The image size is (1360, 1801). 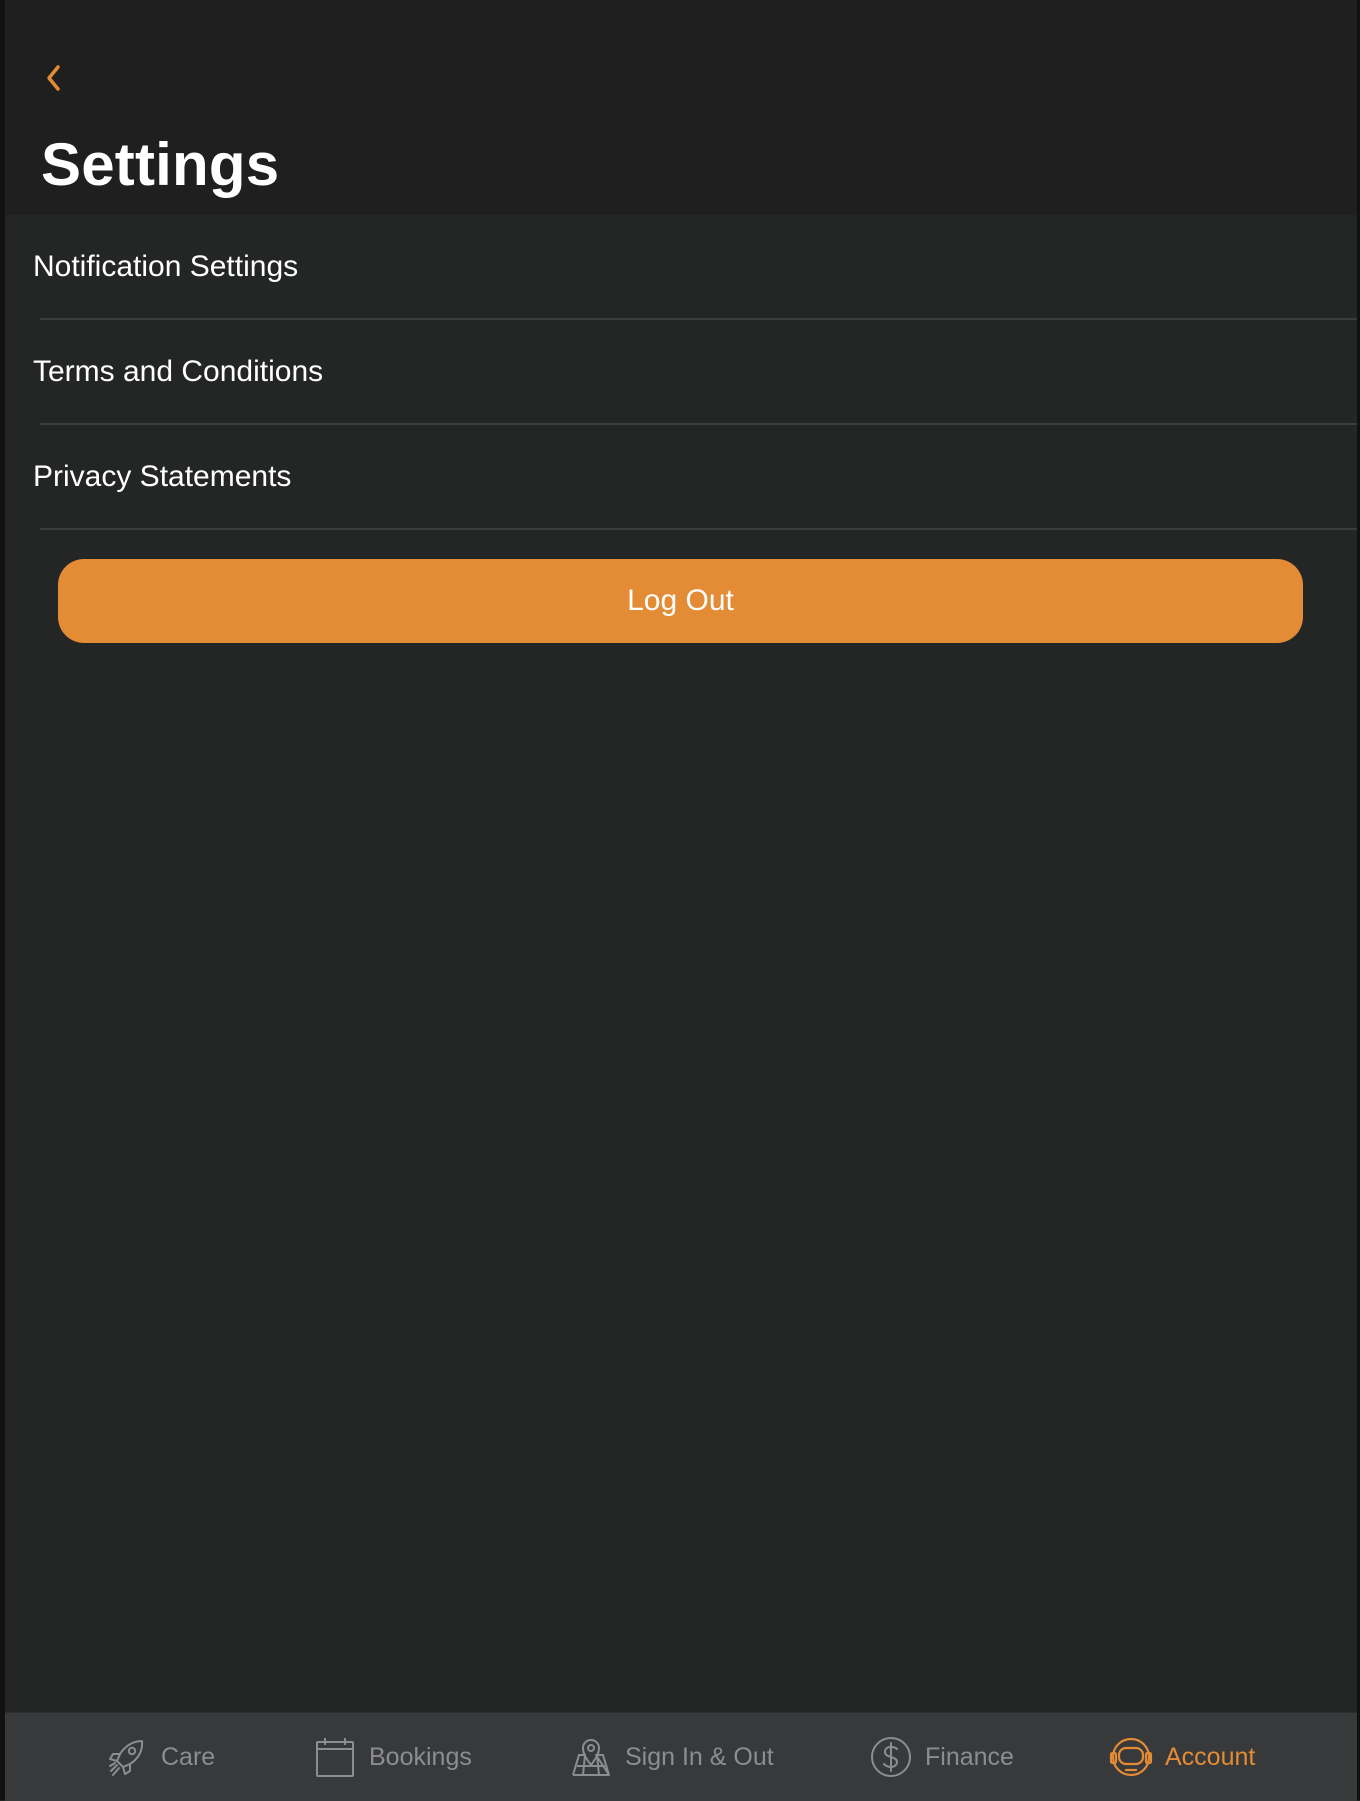 What do you see at coordinates (160, 164) in the screenshot?
I see `page-title: Settings` at bounding box center [160, 164].